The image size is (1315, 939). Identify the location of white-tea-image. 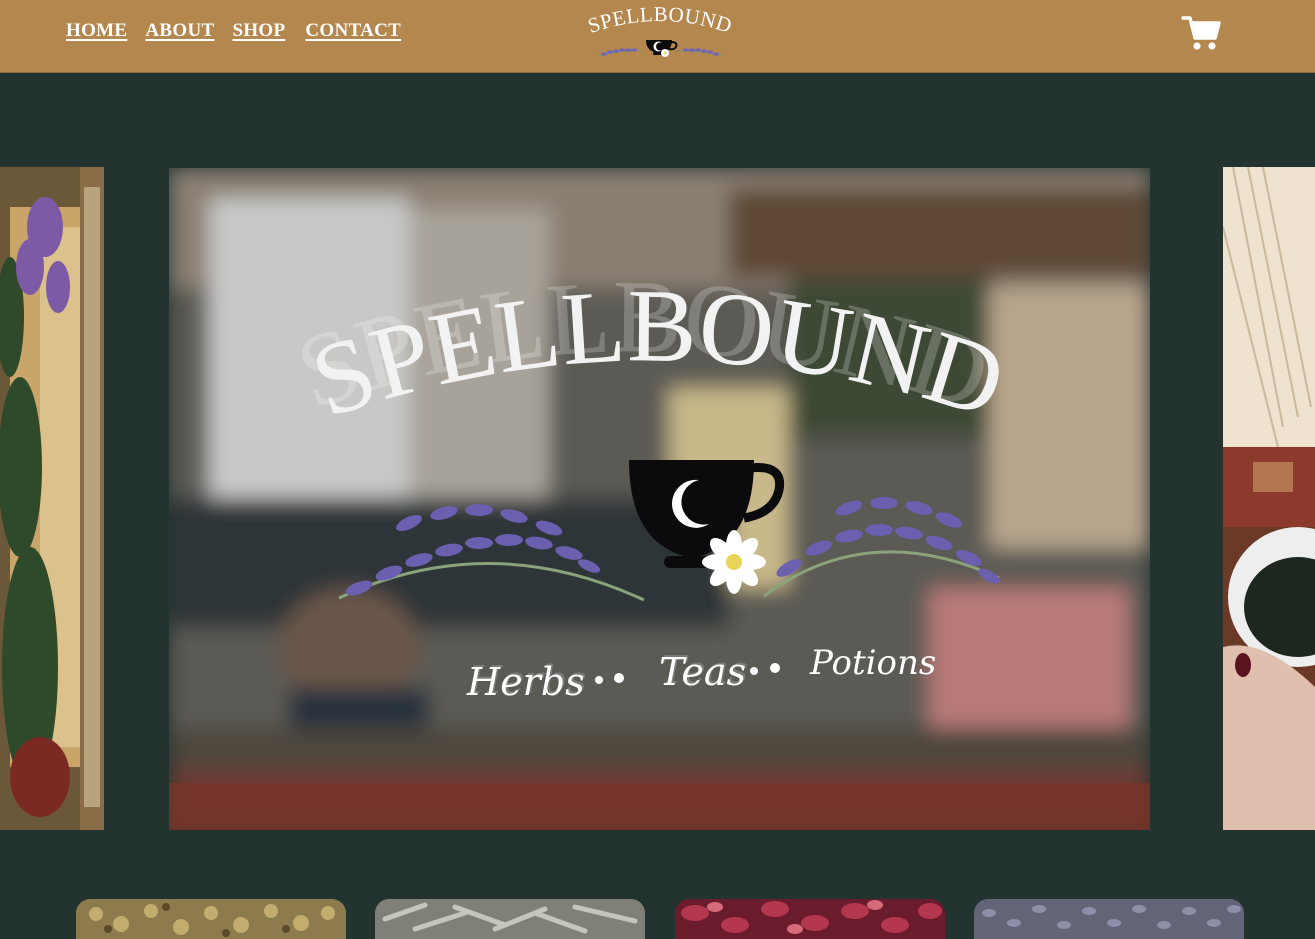
(510, 919).